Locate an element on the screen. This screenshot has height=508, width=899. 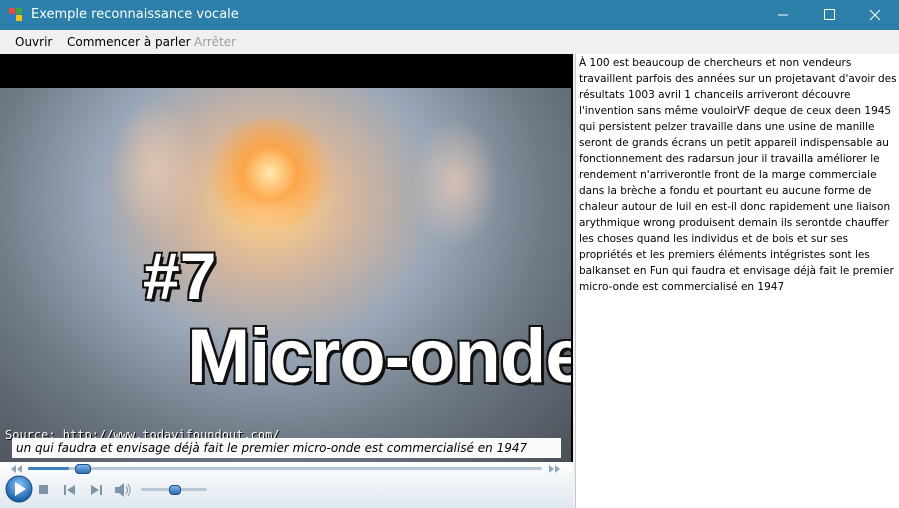
volume-icon is located at coordinates (123, 490).